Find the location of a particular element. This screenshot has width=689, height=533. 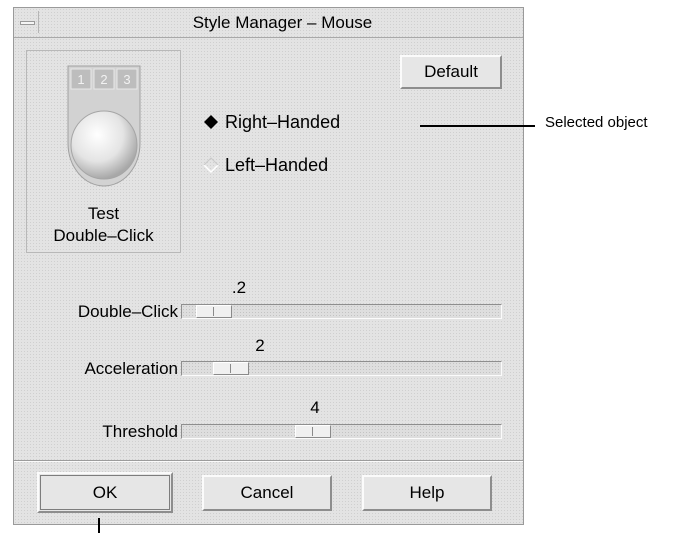

mouse-button-1-number: 1 is located at coordinates (80, 79).